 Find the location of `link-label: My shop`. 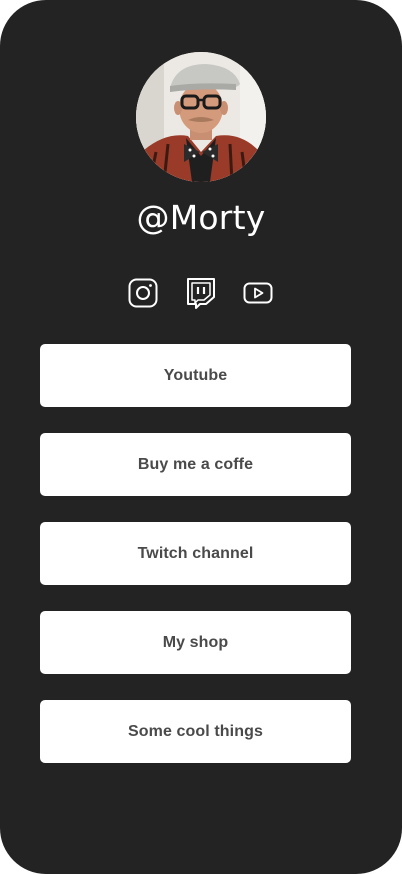

link-label: My shop is located at coordinates (195, 642).